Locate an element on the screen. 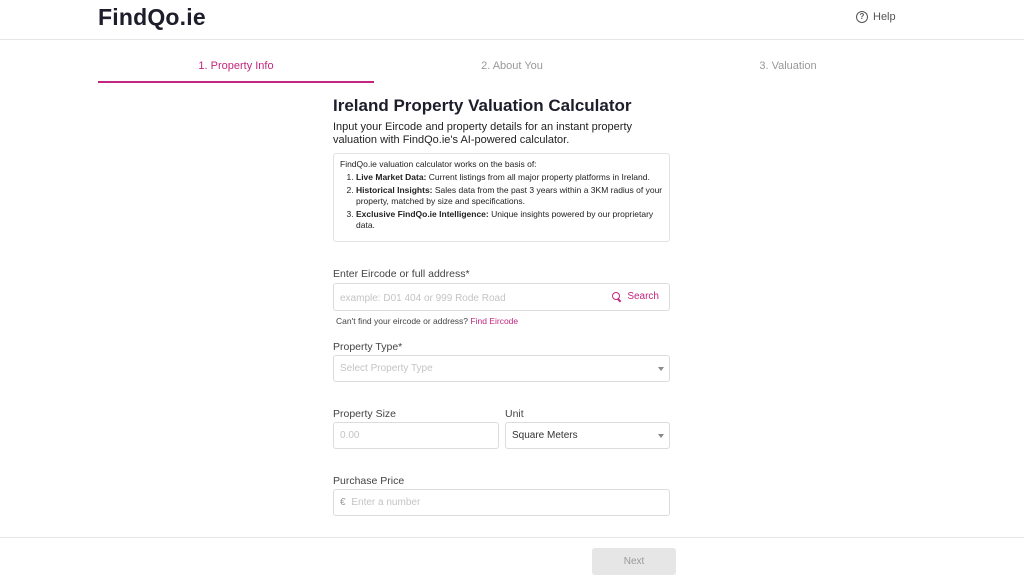 The width and height of the screenshot is (1024, 576). unit-select: Square Meters is located at coordinates (587, 435).